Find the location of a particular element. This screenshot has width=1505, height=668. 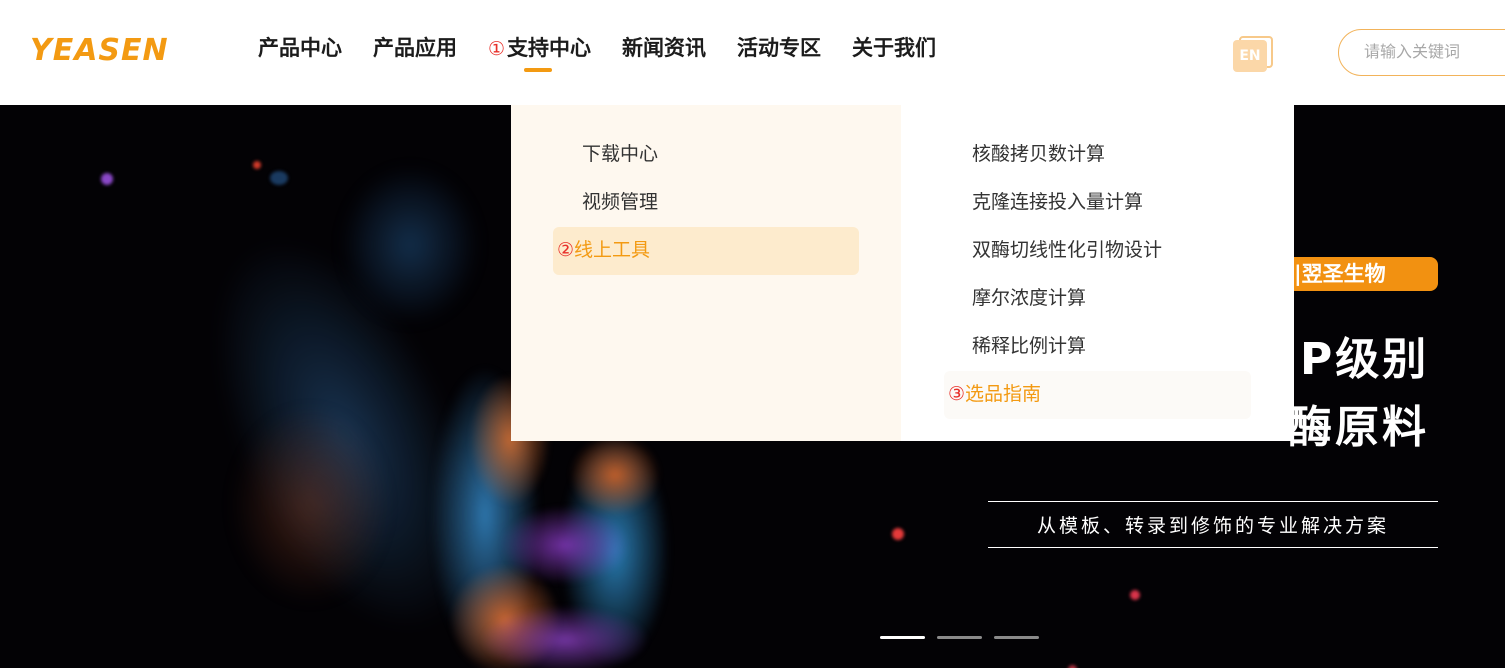

menu-item-double-digest-primer-design: 双酶切线性化引物设计 is located at coordinates (1097, 251).